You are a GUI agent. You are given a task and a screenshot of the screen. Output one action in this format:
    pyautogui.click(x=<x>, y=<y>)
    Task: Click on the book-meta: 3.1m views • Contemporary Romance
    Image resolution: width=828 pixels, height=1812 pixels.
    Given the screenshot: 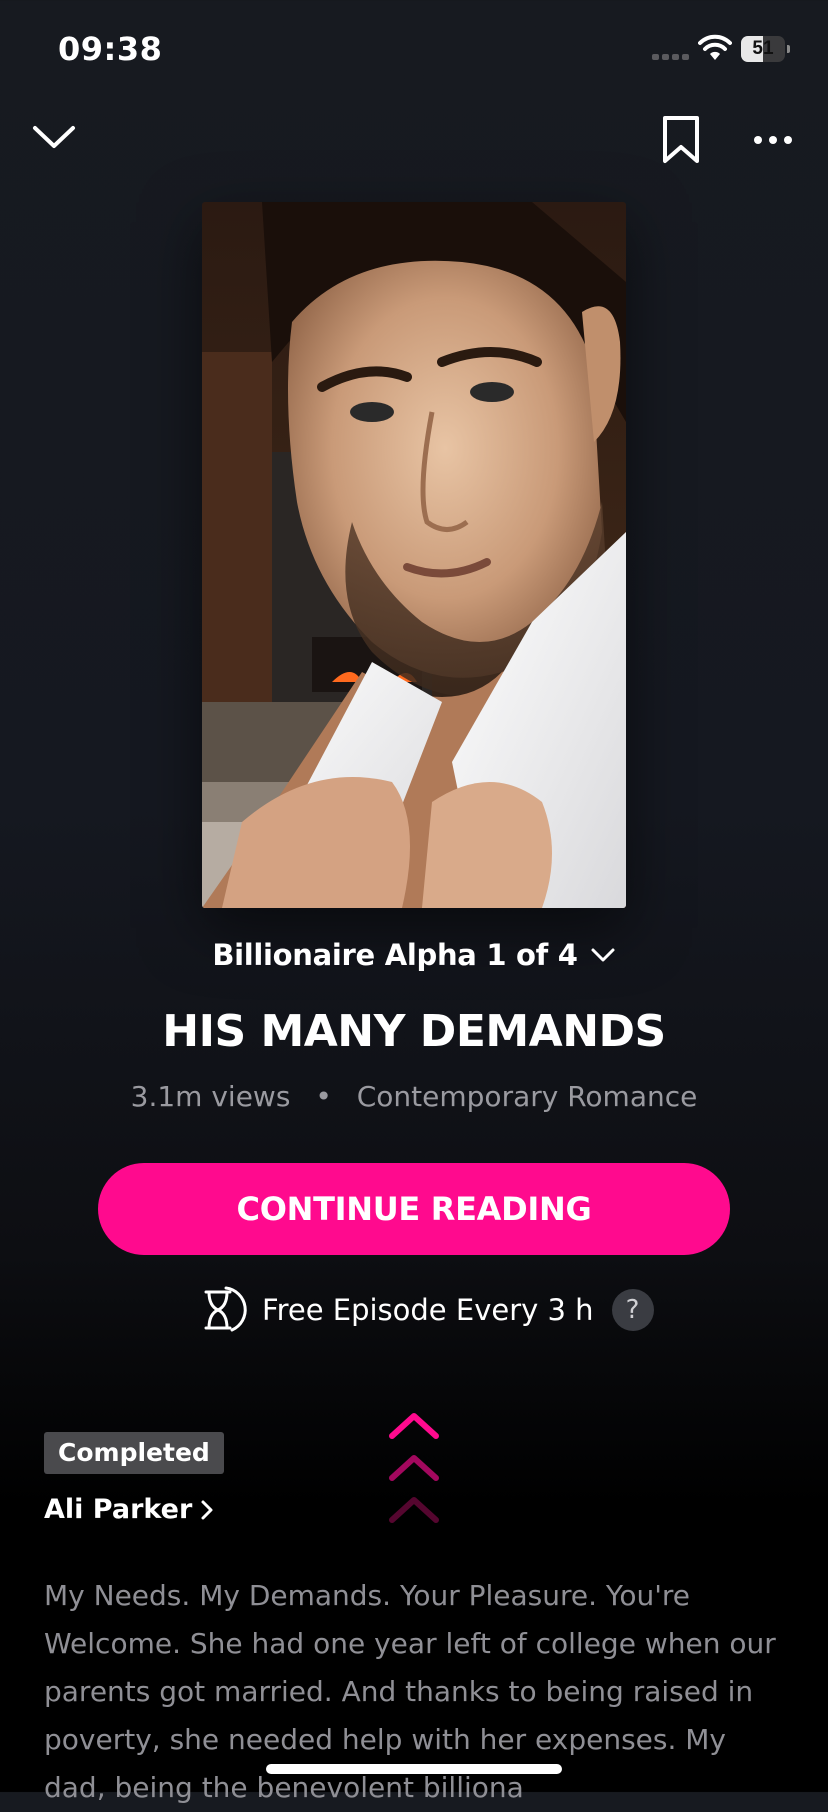 What is the action you would take?
    pyautogui.click(x=414, y=1096)
    